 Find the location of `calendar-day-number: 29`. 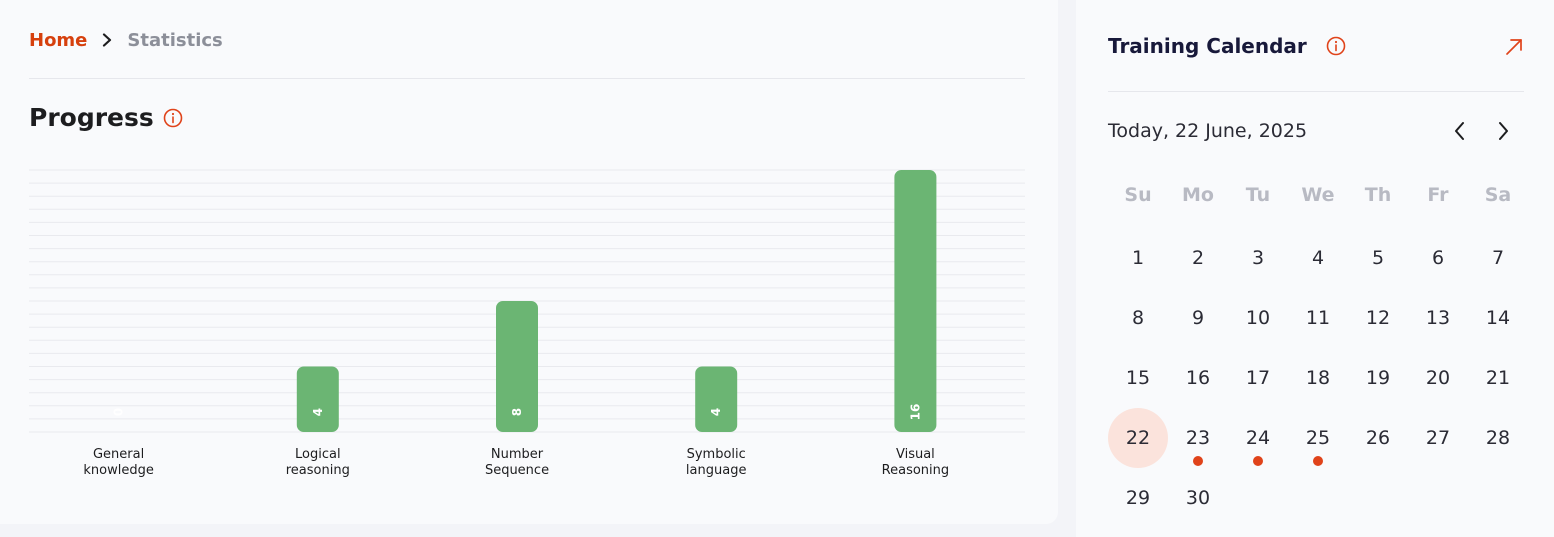

calendar-day-number: 29 is located at coordinates (1138, 498).